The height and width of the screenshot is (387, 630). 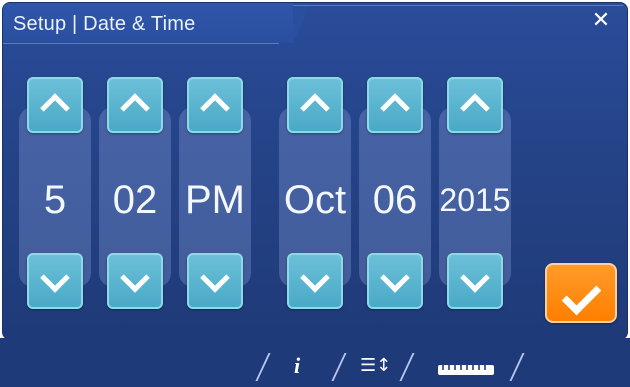 I want to click on meridiem-value: PM, so click(x=215, y=200).